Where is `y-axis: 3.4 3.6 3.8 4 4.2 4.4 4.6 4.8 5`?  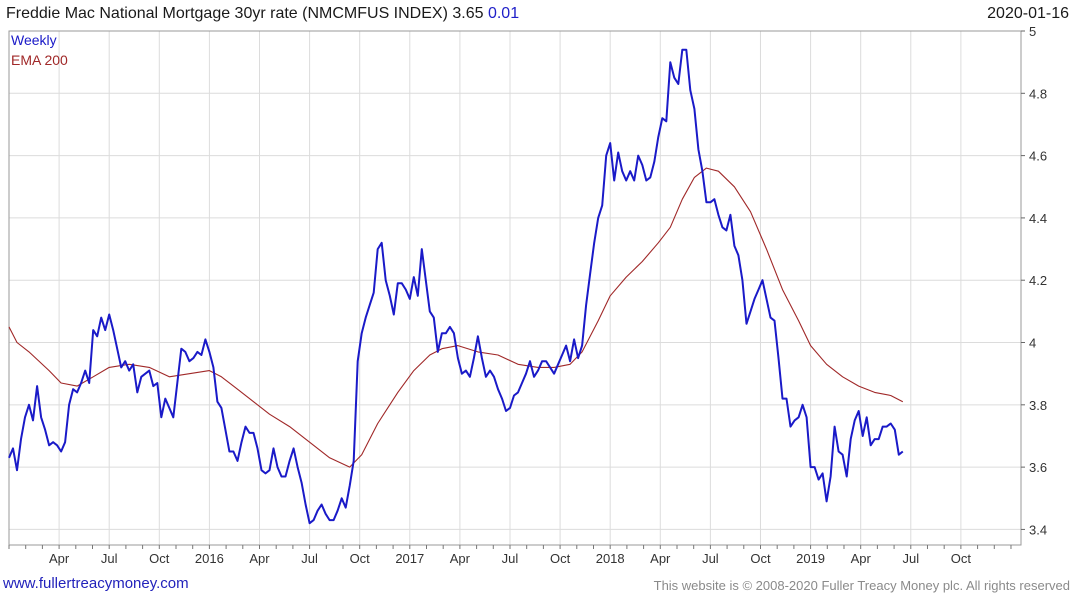 y-axis: 3.4 3.6 3.8 4 4.2 4.4 4.6 4.8 5 is located at coordinates (1034, 280).